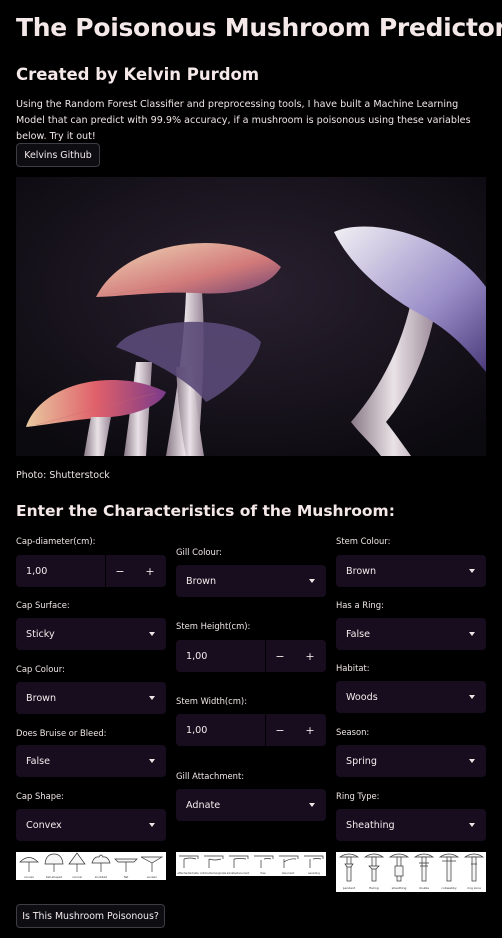 This screenshot has height=938, width=502. I want to click on stem-width-increment-button: +, so click(310, 730).